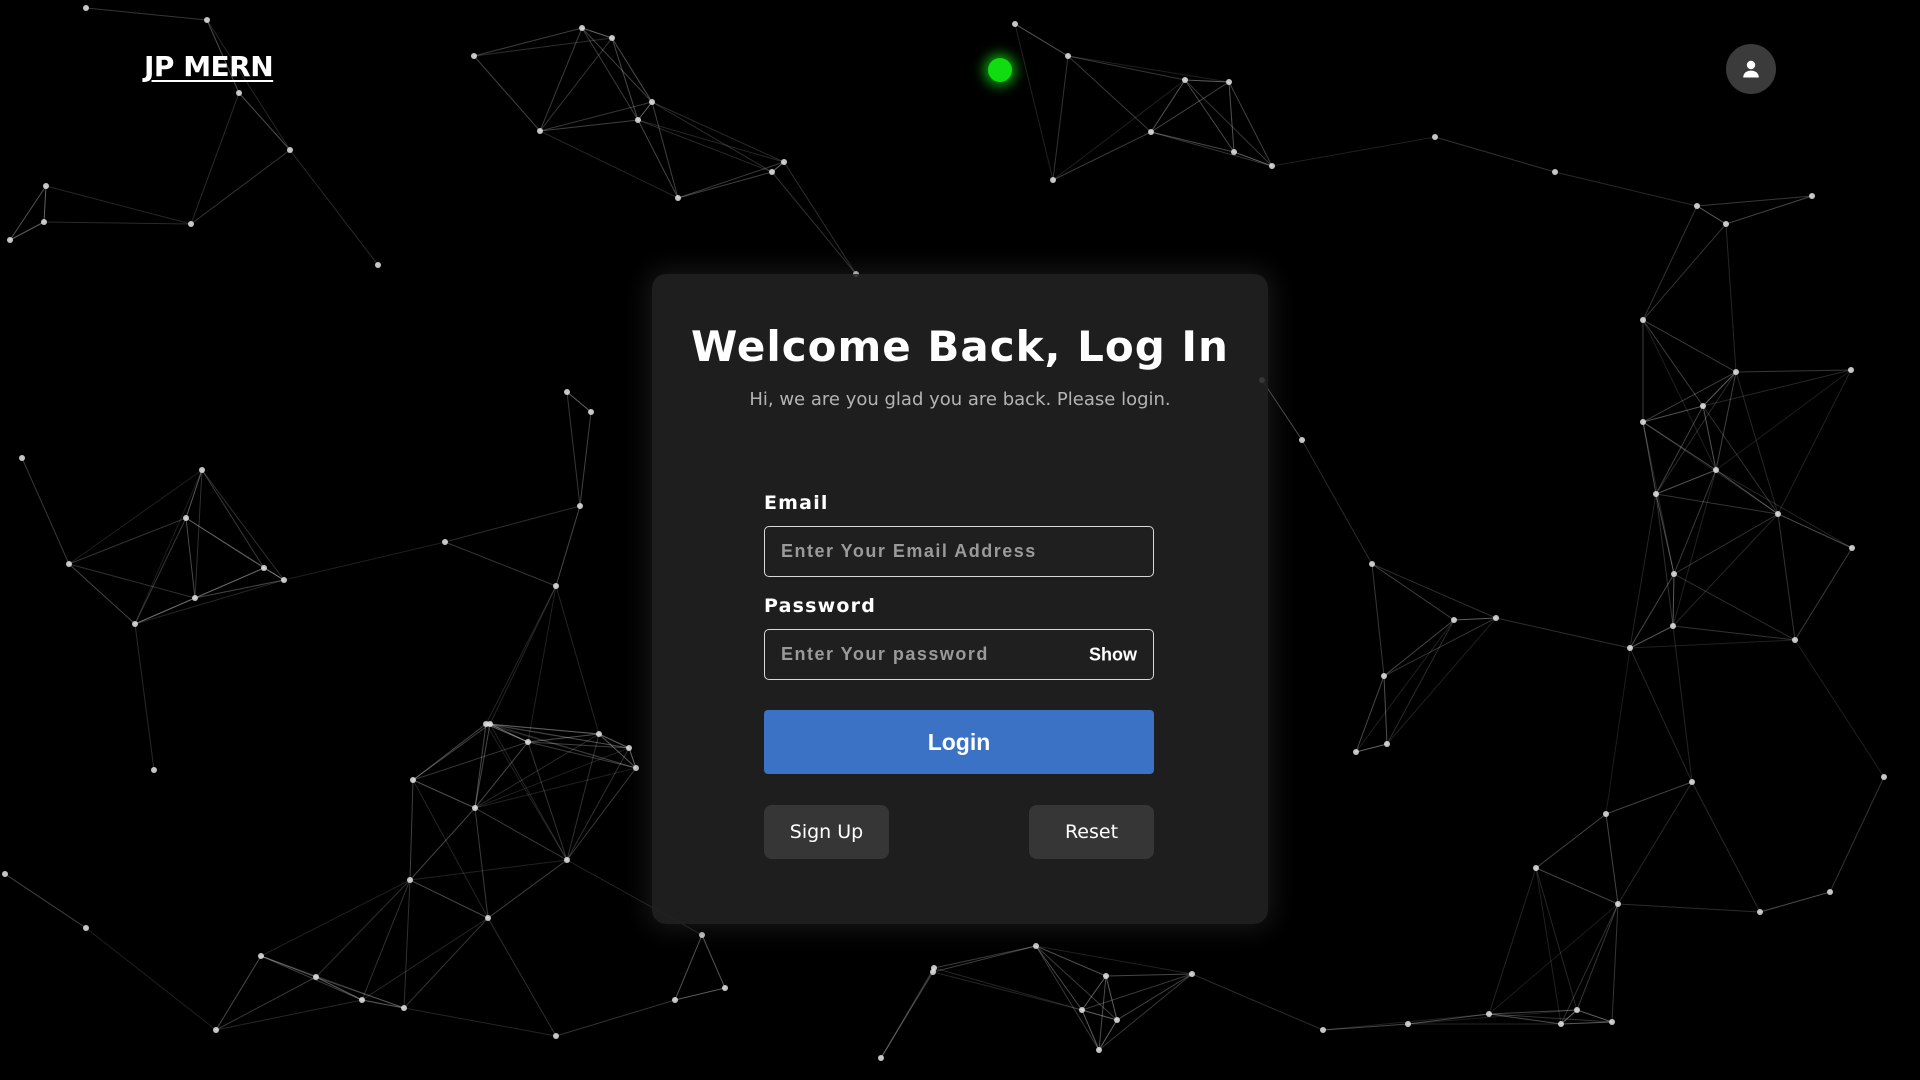 This screenshot has height=1080, width=1920. What do you see at coordinates (1000, 70) in the screenshot?
I see `status-indicator-dot` at bounding box center [1000, 70].